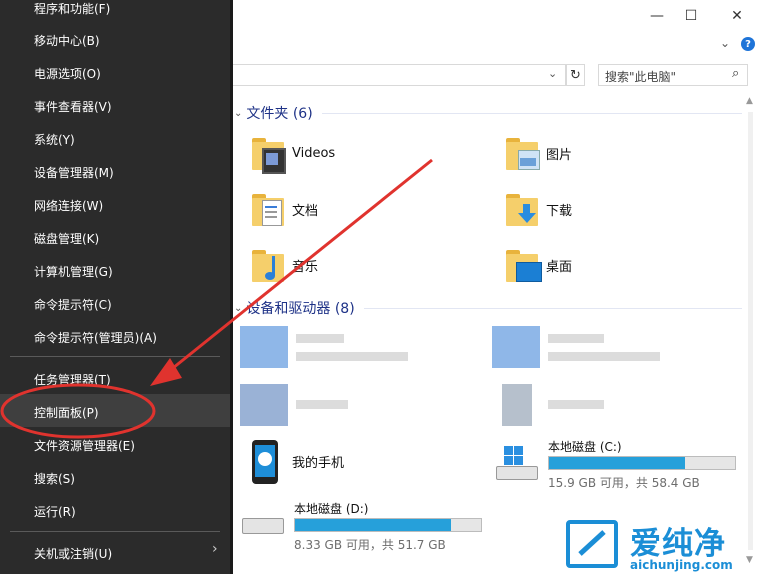  Describe the element at coordinates (725, 43) in the screenshot. I see `expand-ribbon-icon: ⌄` at that location.